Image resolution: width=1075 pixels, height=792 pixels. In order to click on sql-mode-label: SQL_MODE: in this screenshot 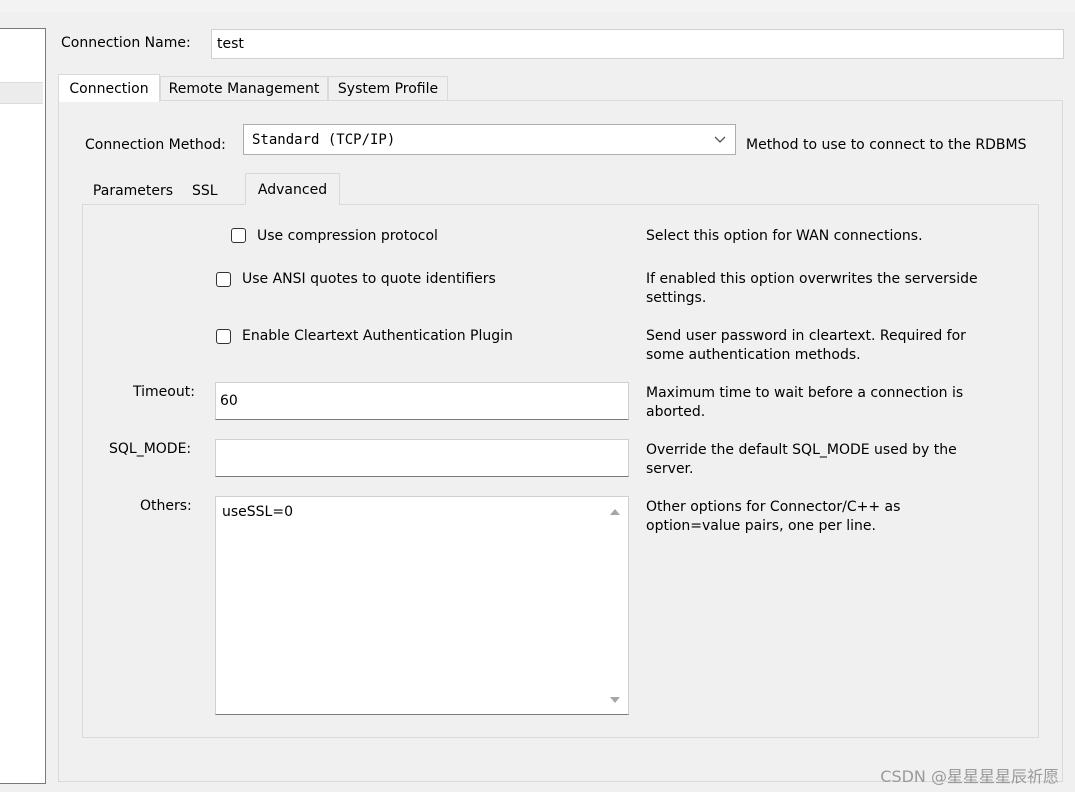, I will do `click(150, 449)`.